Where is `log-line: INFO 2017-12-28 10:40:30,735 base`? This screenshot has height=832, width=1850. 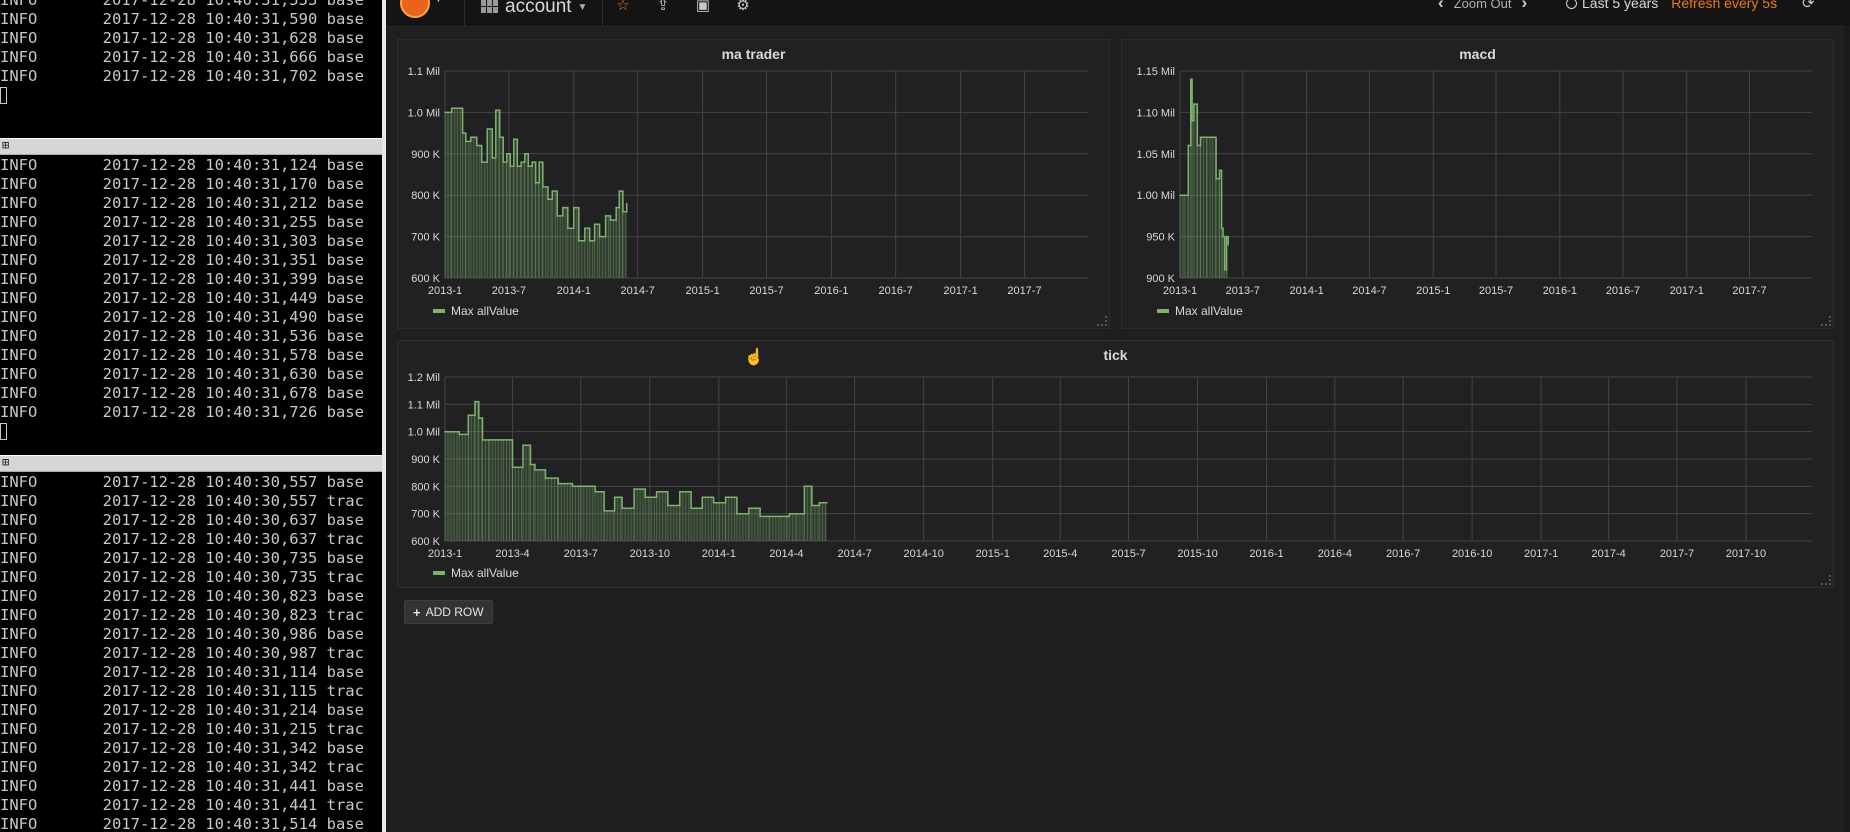 log-line: INFO 2017-12-28 10:40:30,735 base is located at coordinates (182, 558).